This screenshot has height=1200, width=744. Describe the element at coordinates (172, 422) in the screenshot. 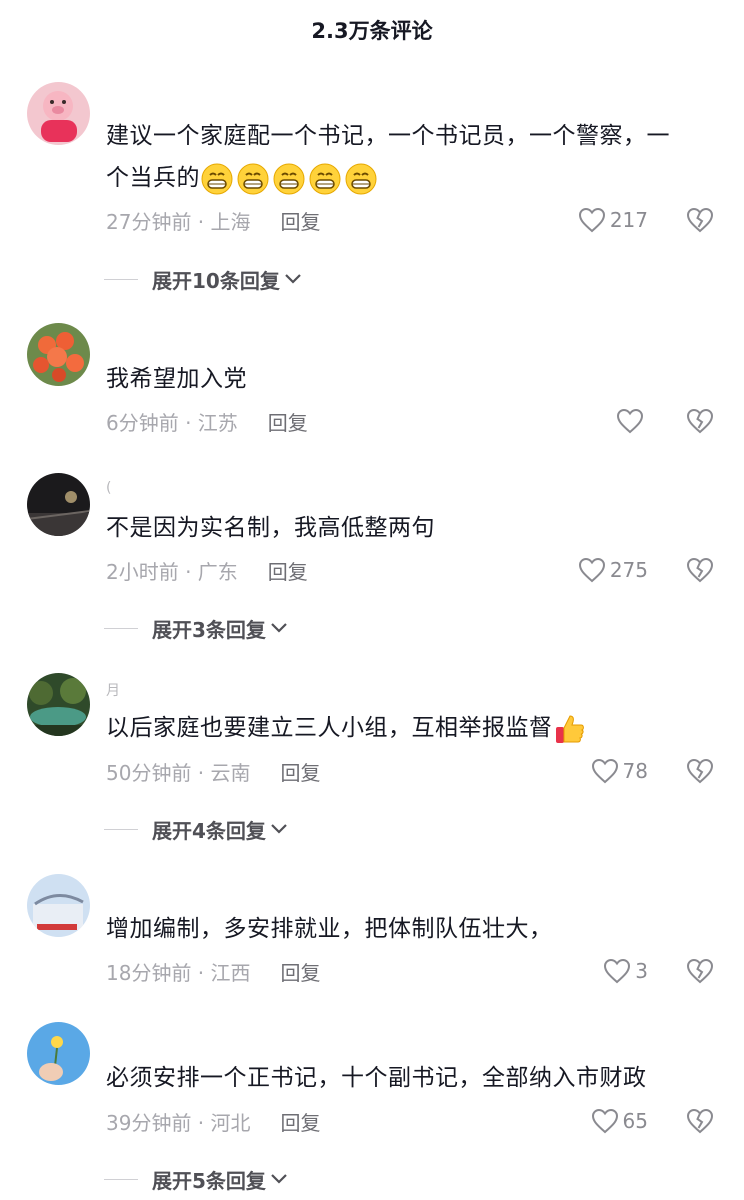

I see `time-location: 6分钟前 · 江苏` at that location.